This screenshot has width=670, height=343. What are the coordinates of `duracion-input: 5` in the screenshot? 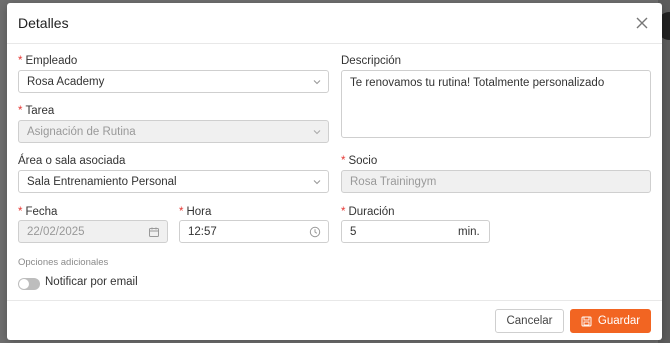 It's located at (396, 231).